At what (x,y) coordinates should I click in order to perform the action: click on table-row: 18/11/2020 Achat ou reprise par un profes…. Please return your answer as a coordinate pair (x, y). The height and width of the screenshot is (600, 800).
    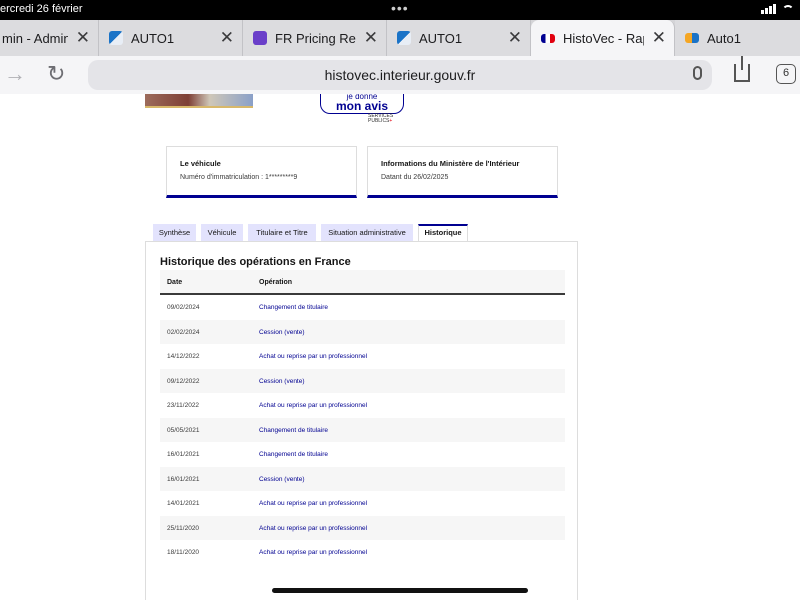
    Looking at the image, I should click on (362, 552).